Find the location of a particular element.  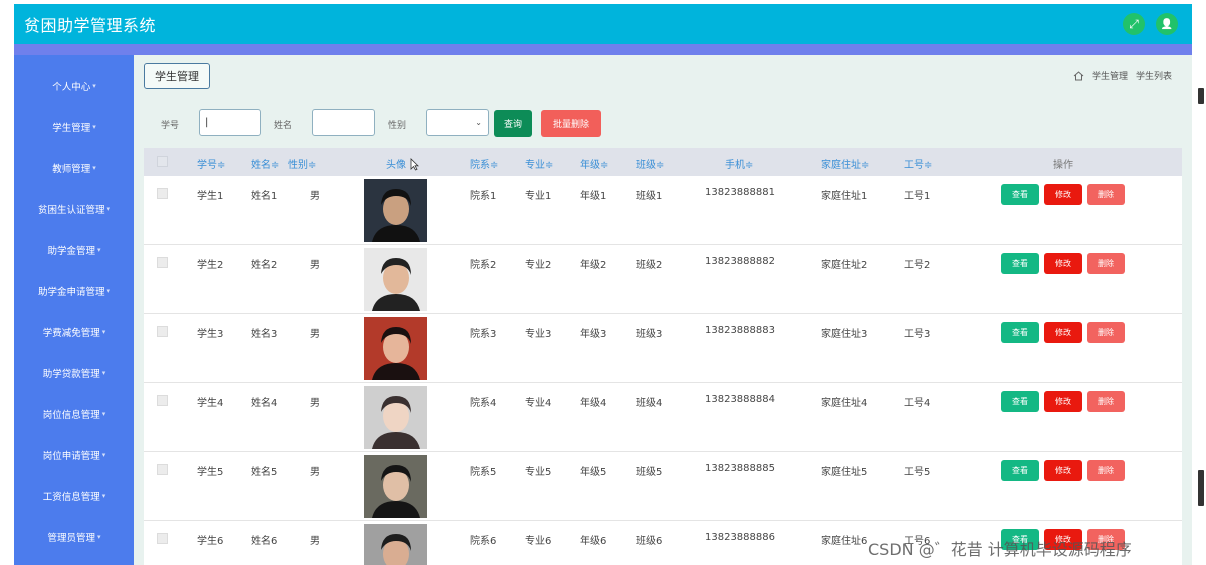

tab-student-management: 学生管理 is located at coordinates (177, 76).